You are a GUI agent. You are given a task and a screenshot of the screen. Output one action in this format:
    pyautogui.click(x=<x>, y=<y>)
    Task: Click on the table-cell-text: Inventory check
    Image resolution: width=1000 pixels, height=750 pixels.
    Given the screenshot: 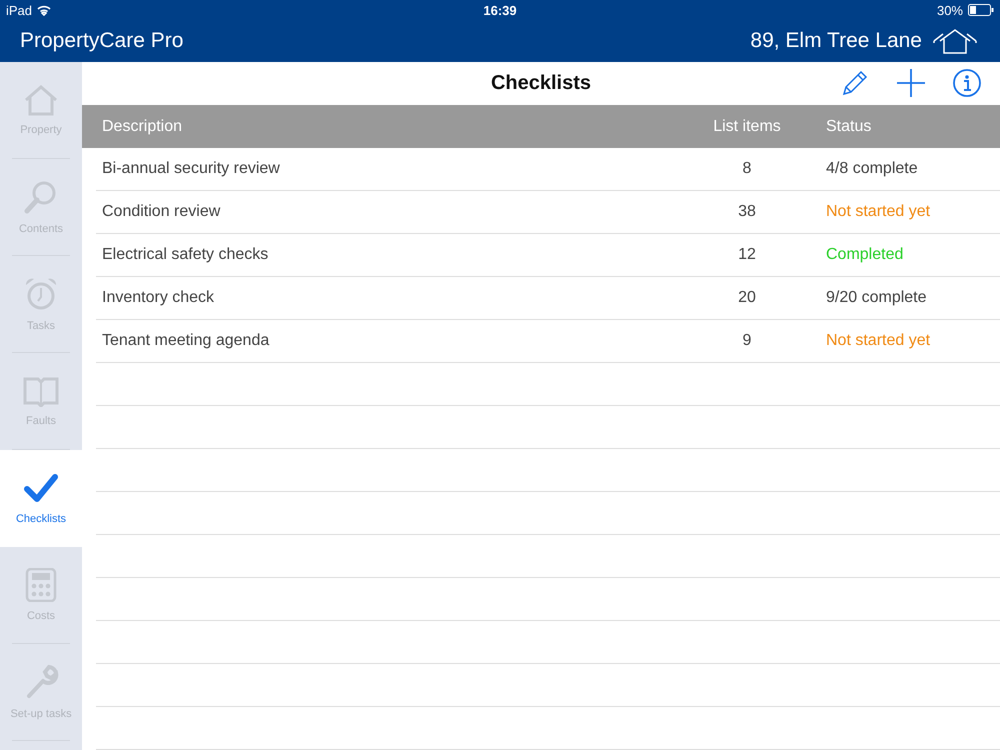 What is the action you would take?
    pyautogui.click(x=158, y=298)
    